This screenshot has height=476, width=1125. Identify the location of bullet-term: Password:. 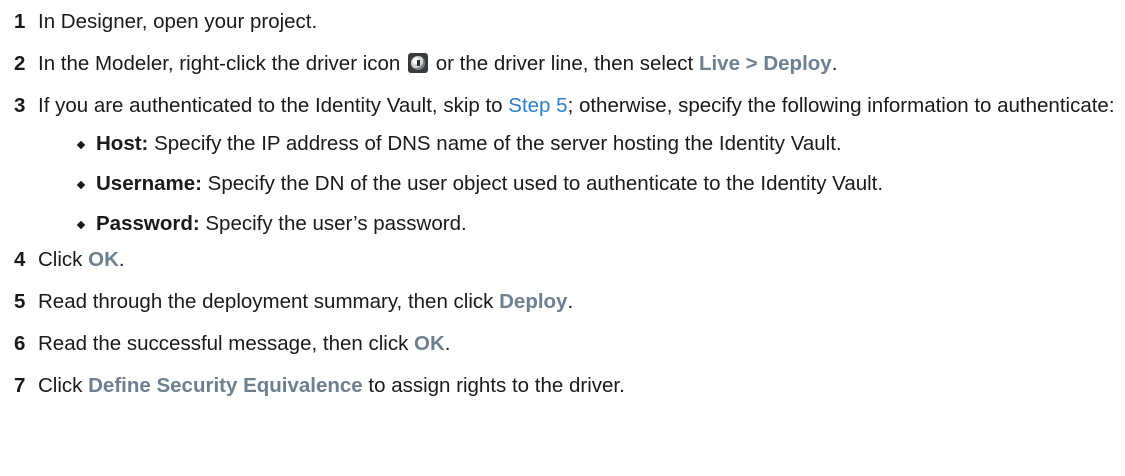
(148, 223).